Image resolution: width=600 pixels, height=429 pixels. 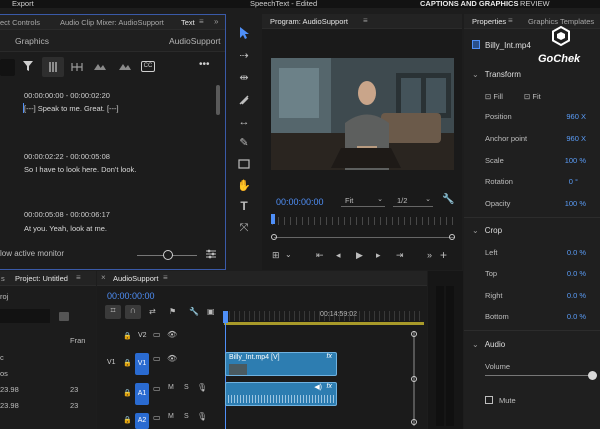 What do you see at coordinates (489, 400) in the screenshot?
I see `mute-checkbox` at bounding box center [489, 400].